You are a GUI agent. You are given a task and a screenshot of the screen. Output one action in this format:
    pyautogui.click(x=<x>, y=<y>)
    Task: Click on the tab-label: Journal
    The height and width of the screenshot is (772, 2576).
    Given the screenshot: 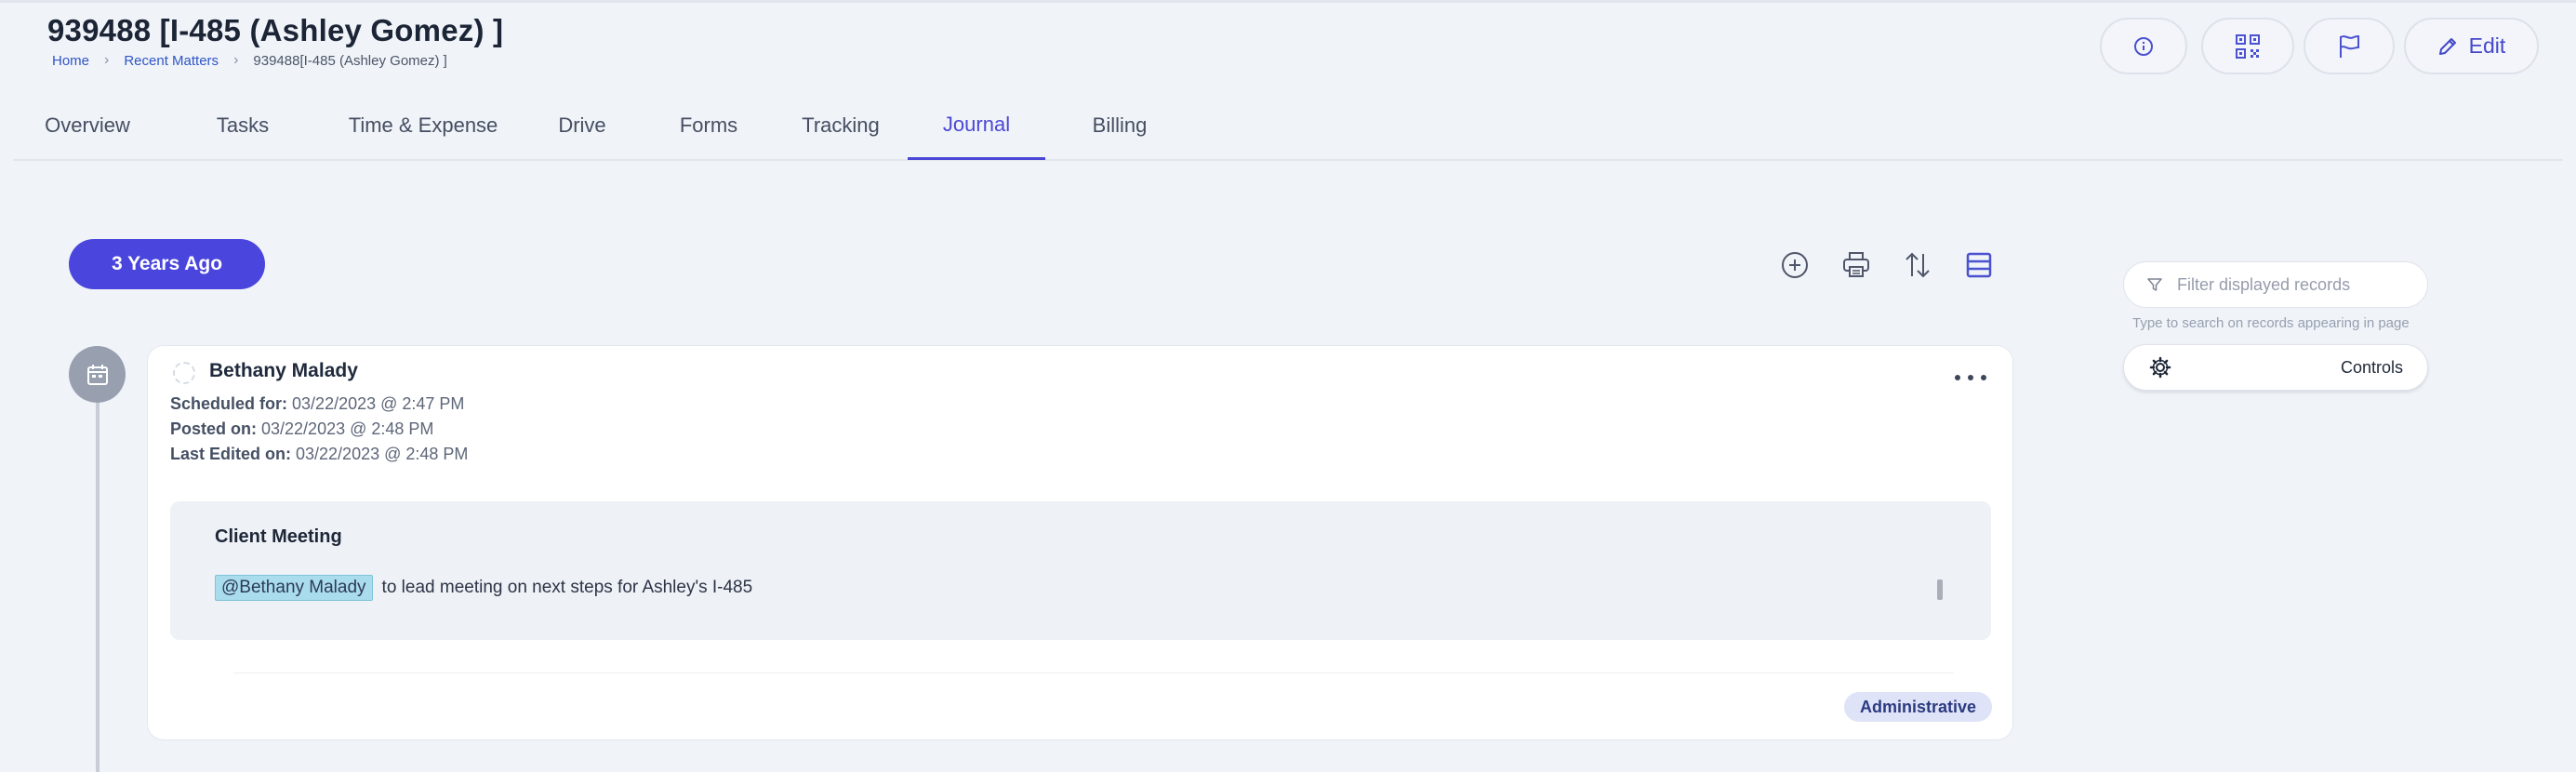 What is the action you would take?
    pyautogui.click(x=976, y=124)
    